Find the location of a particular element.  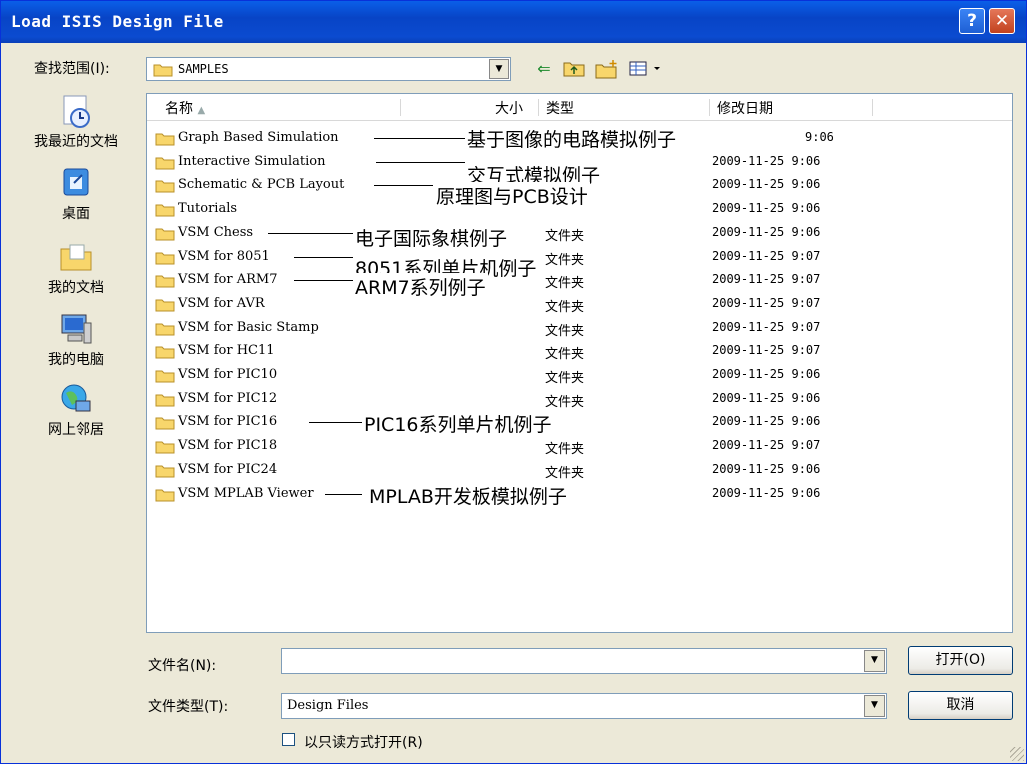

list-item: VSM for AVR 文件夹 2009-11-25 9:07 is located at coordinates (580, 304).